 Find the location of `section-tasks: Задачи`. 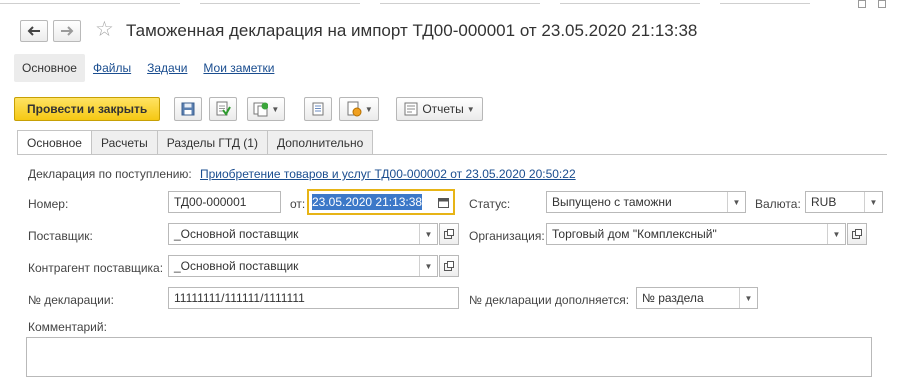

section-tasks: Задачи is located at coordinates (167, 68).